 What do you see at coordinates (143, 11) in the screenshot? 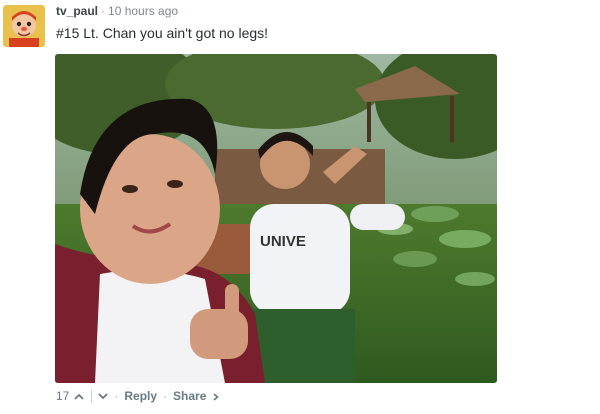
I see `timestamp: 10 hours ago` at bounding box center [143, 11].